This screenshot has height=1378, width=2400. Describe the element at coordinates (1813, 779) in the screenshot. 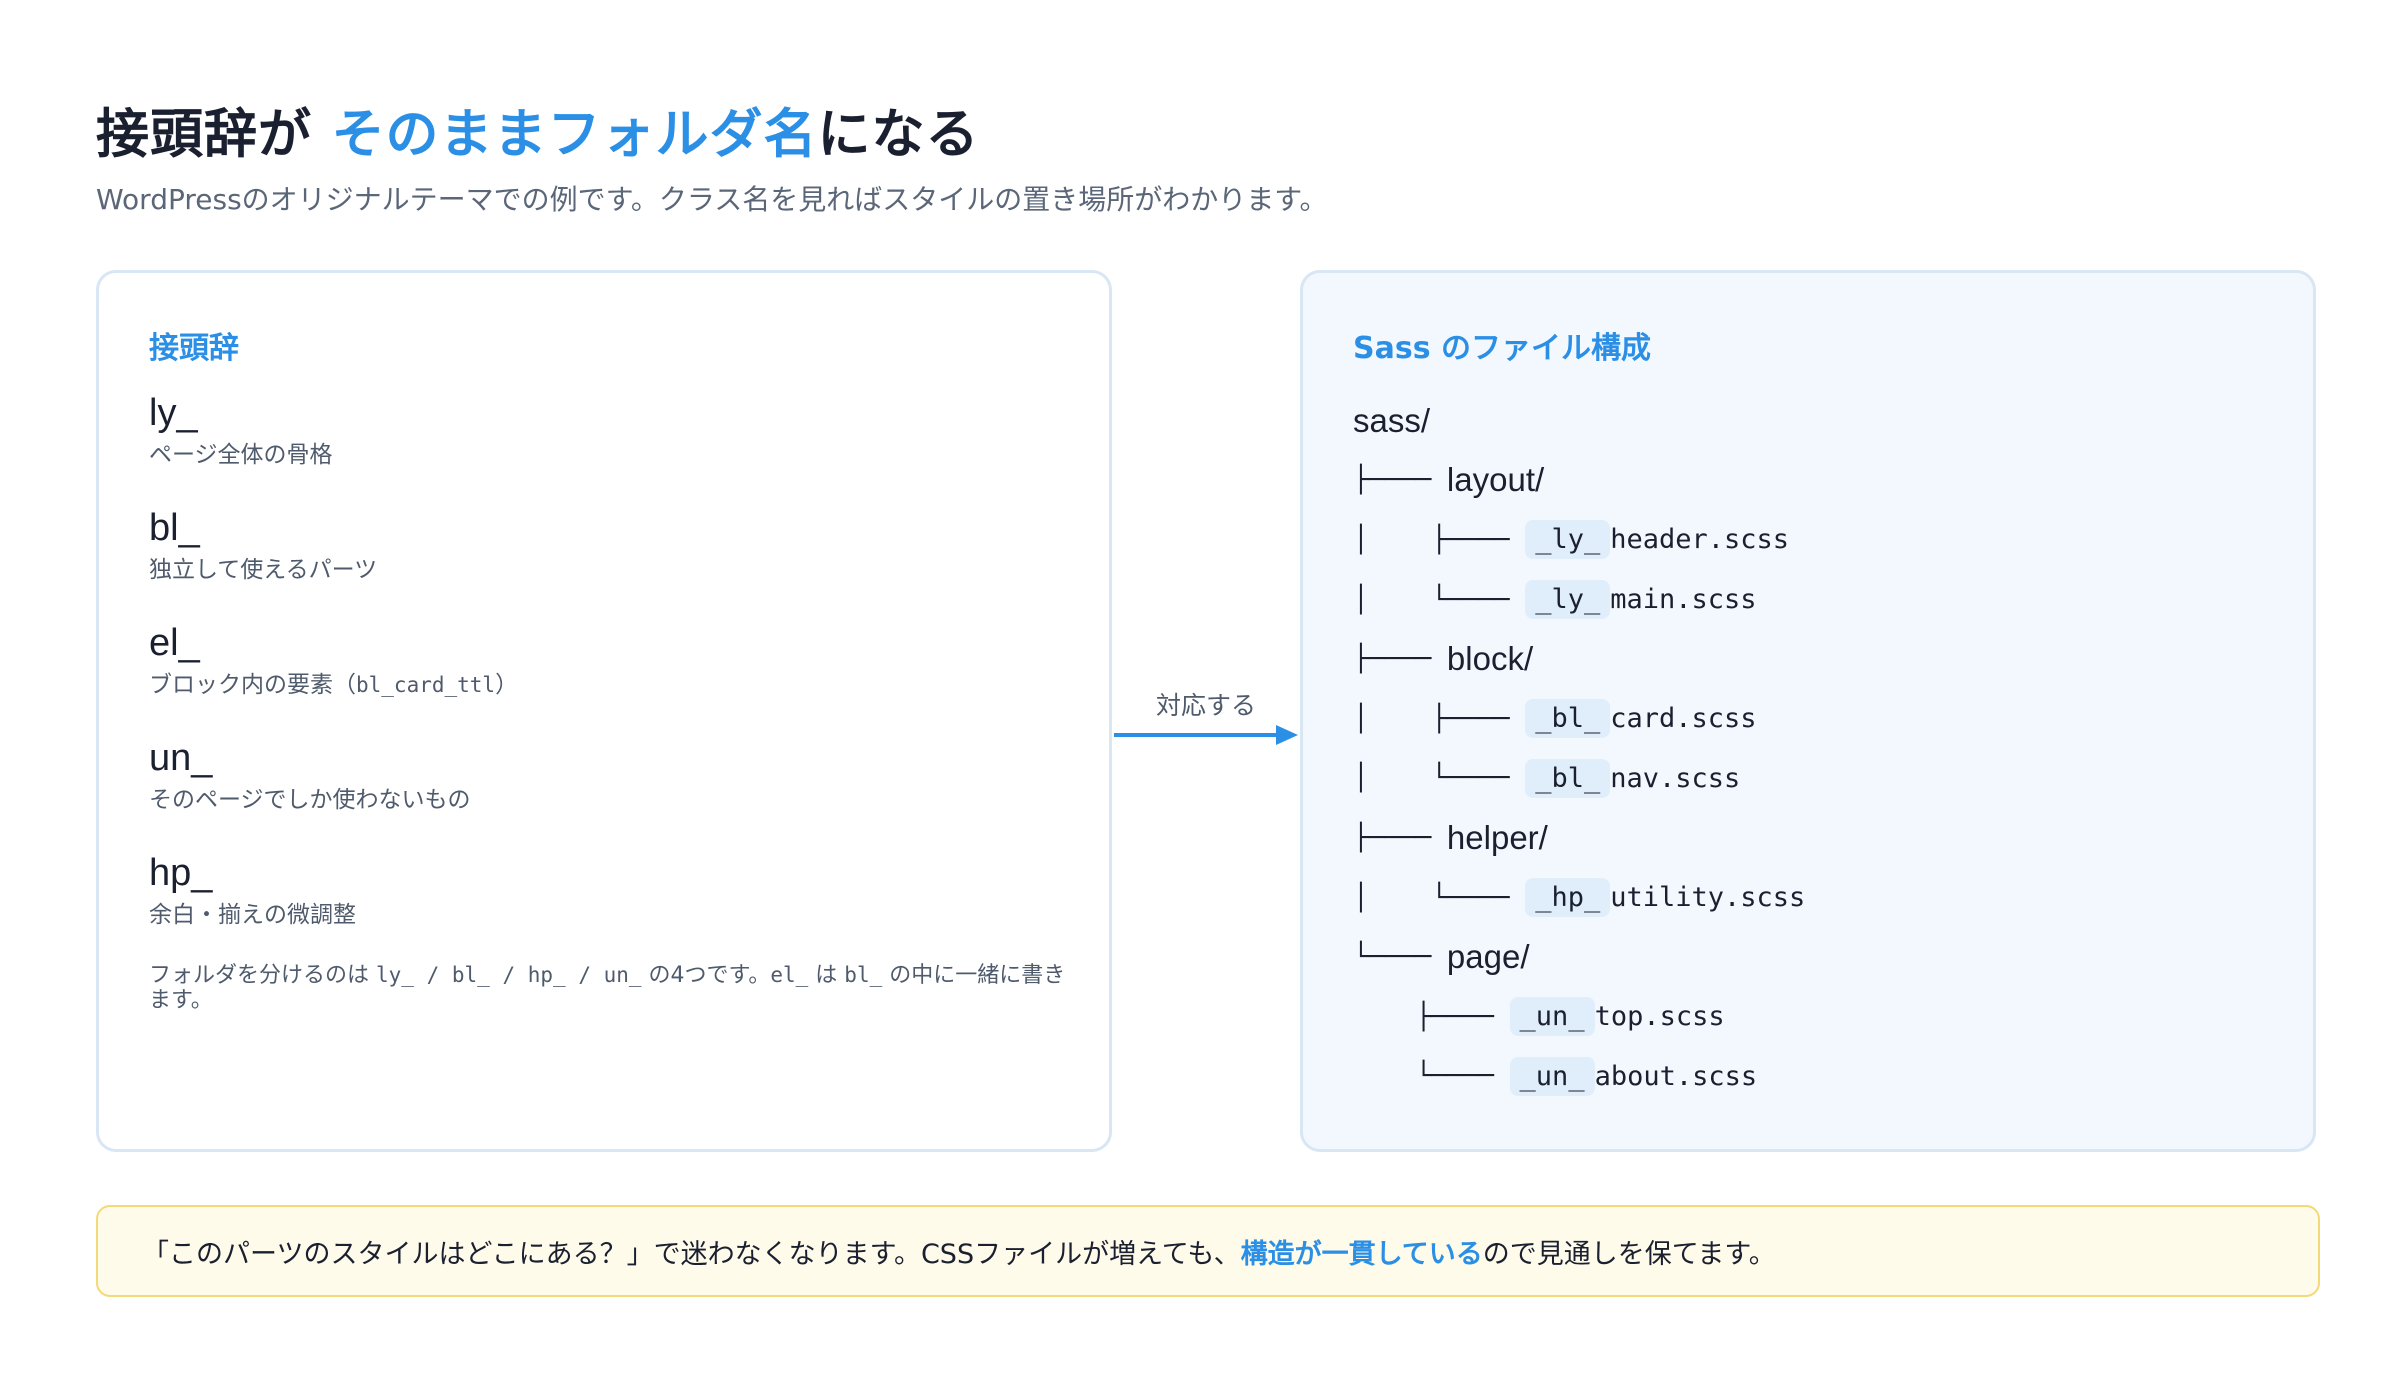

I see `tree-file-row: │ └──── _bl_ nav.scss` at that location.